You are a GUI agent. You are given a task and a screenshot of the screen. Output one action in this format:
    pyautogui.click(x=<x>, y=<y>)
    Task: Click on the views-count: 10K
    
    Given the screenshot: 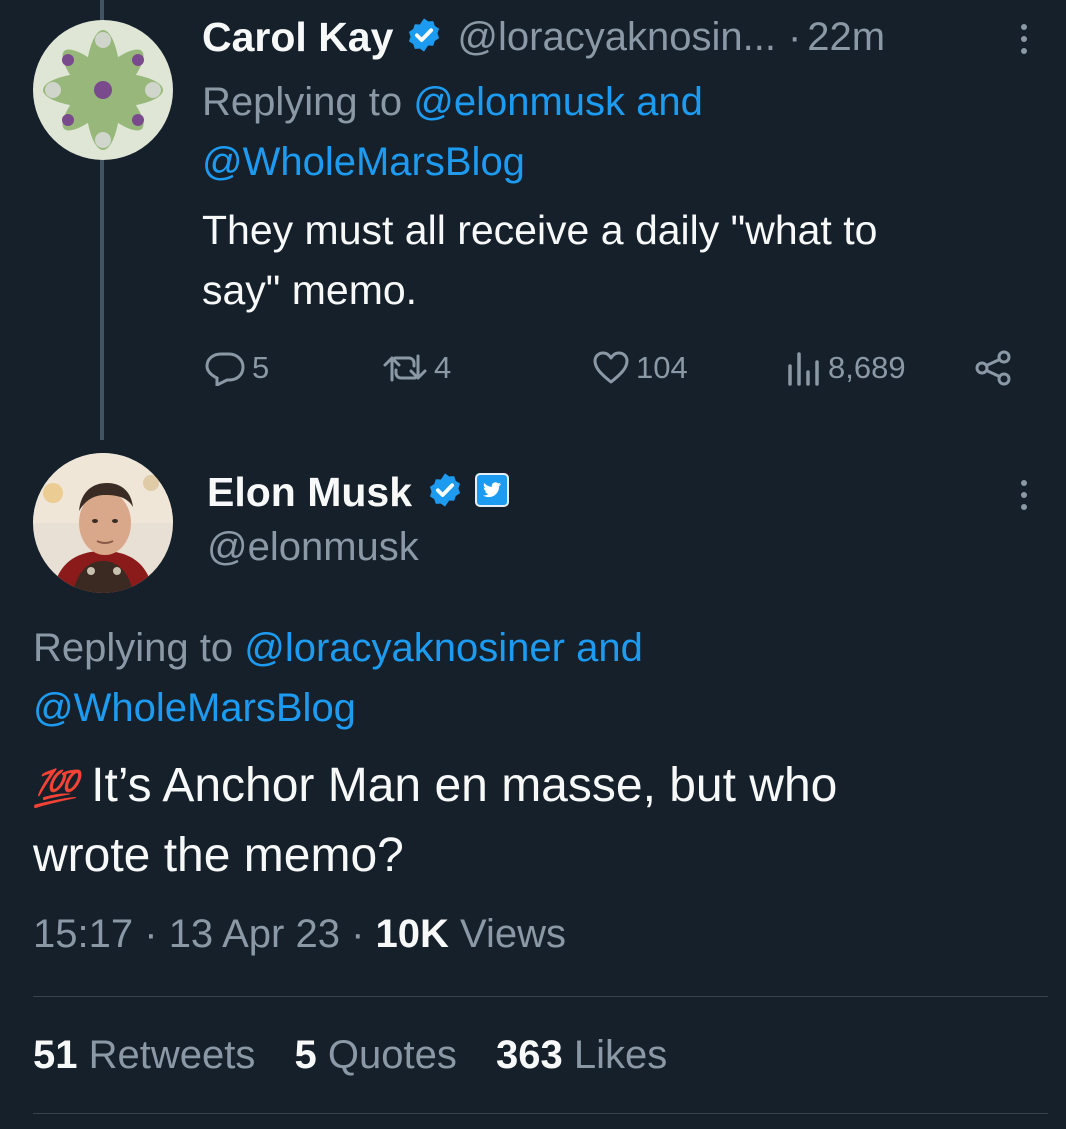 What is the action you would take?
    pyautogui.click(x=412, y=934)
    